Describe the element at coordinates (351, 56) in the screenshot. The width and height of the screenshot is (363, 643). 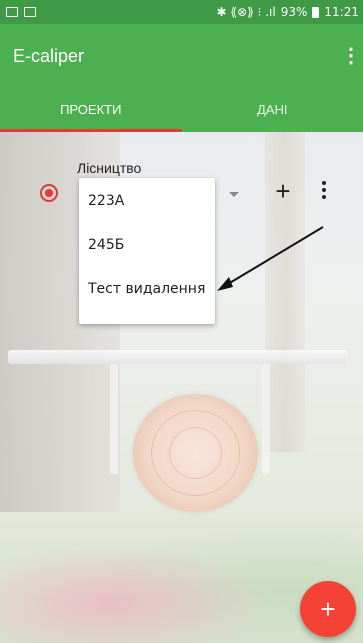
I see `overflow-menu-icon: ⋮` at that location.